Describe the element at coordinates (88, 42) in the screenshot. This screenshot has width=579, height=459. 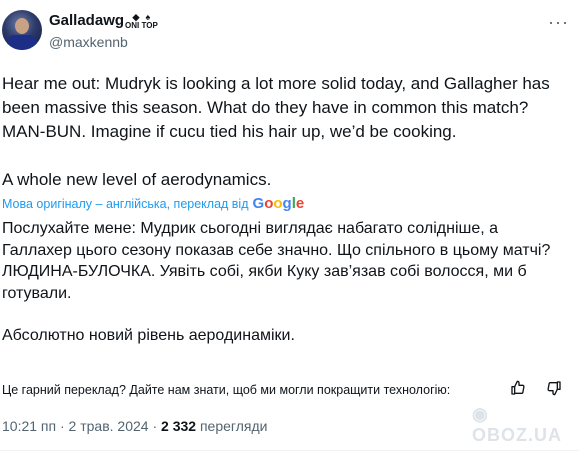
I see `user-handle: @maxkennb` at that location.